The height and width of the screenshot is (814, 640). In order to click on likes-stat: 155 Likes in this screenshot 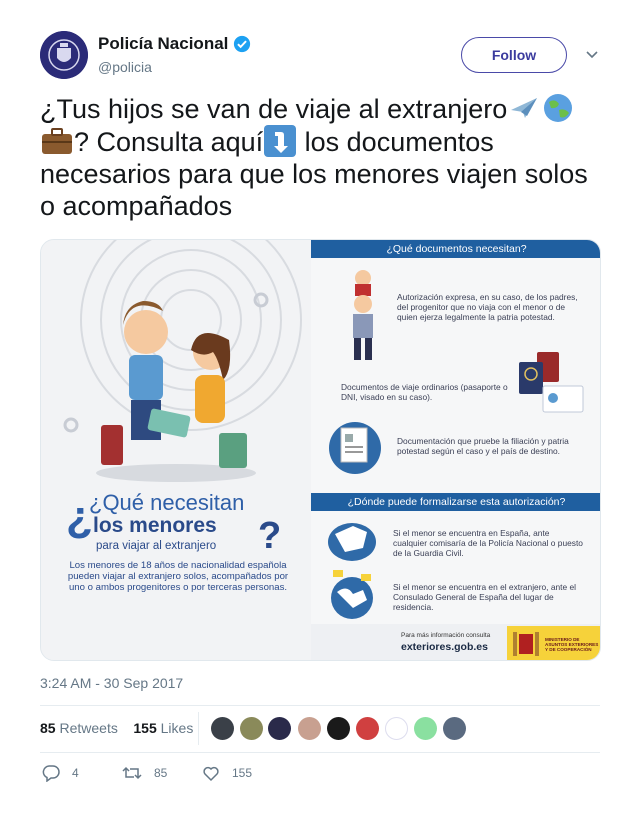, I will do `click(163, 728)`.